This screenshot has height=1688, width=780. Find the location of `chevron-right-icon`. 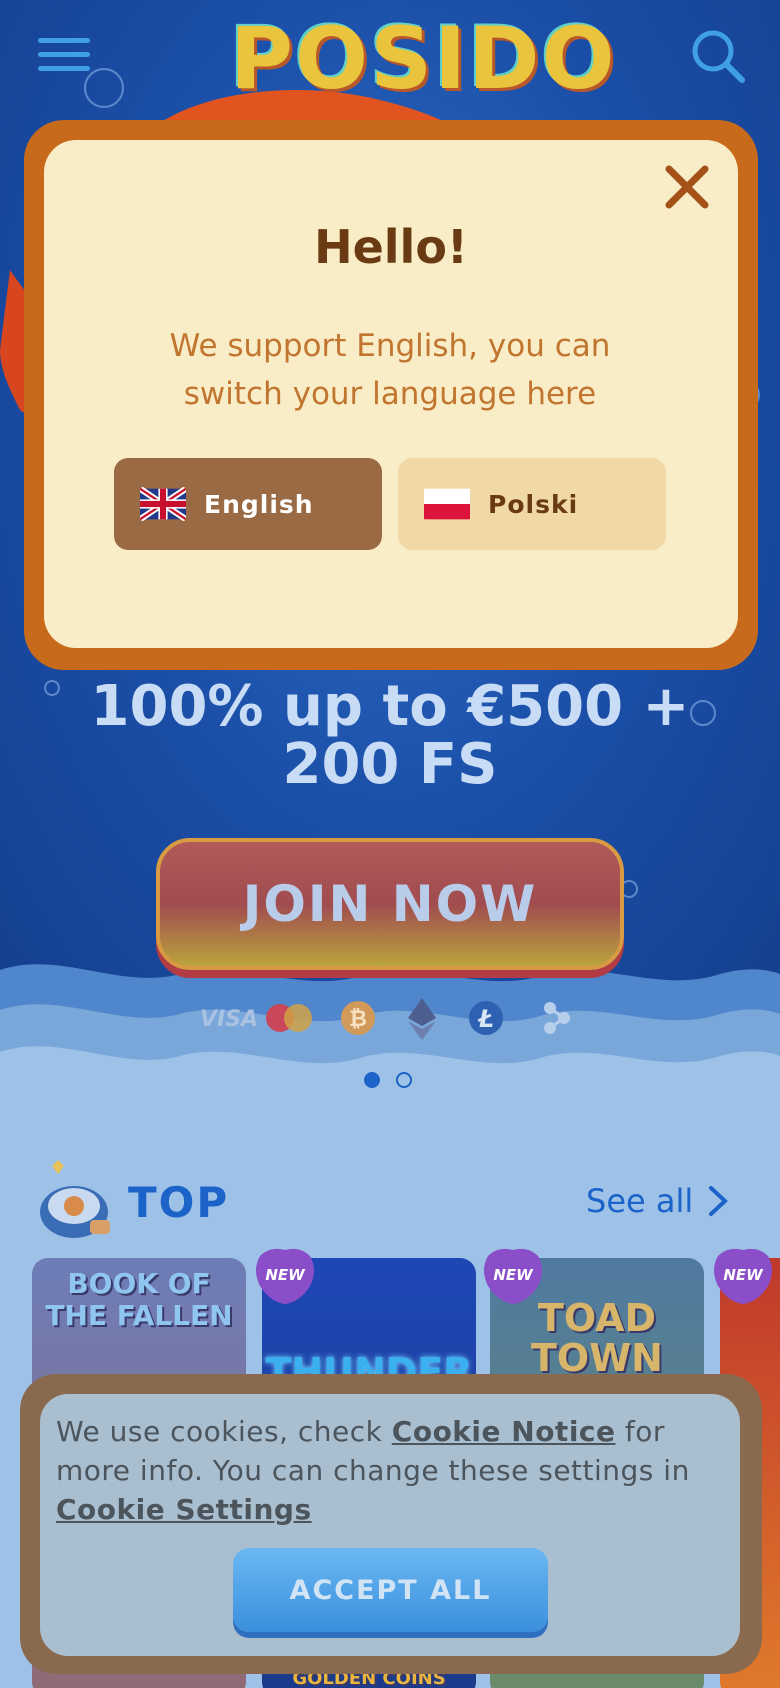

chevron-right-icon is located at coordinates (719, 1201).